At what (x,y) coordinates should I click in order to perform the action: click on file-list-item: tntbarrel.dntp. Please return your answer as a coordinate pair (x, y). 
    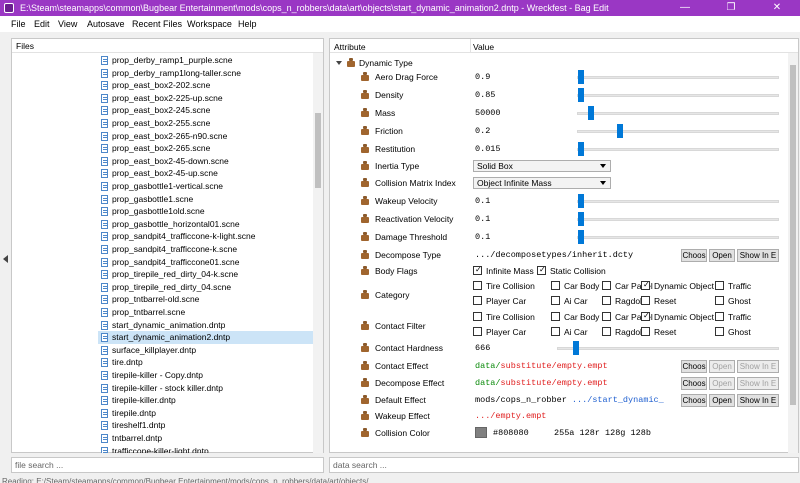
    Looking at the image, I should click on (205, 438).